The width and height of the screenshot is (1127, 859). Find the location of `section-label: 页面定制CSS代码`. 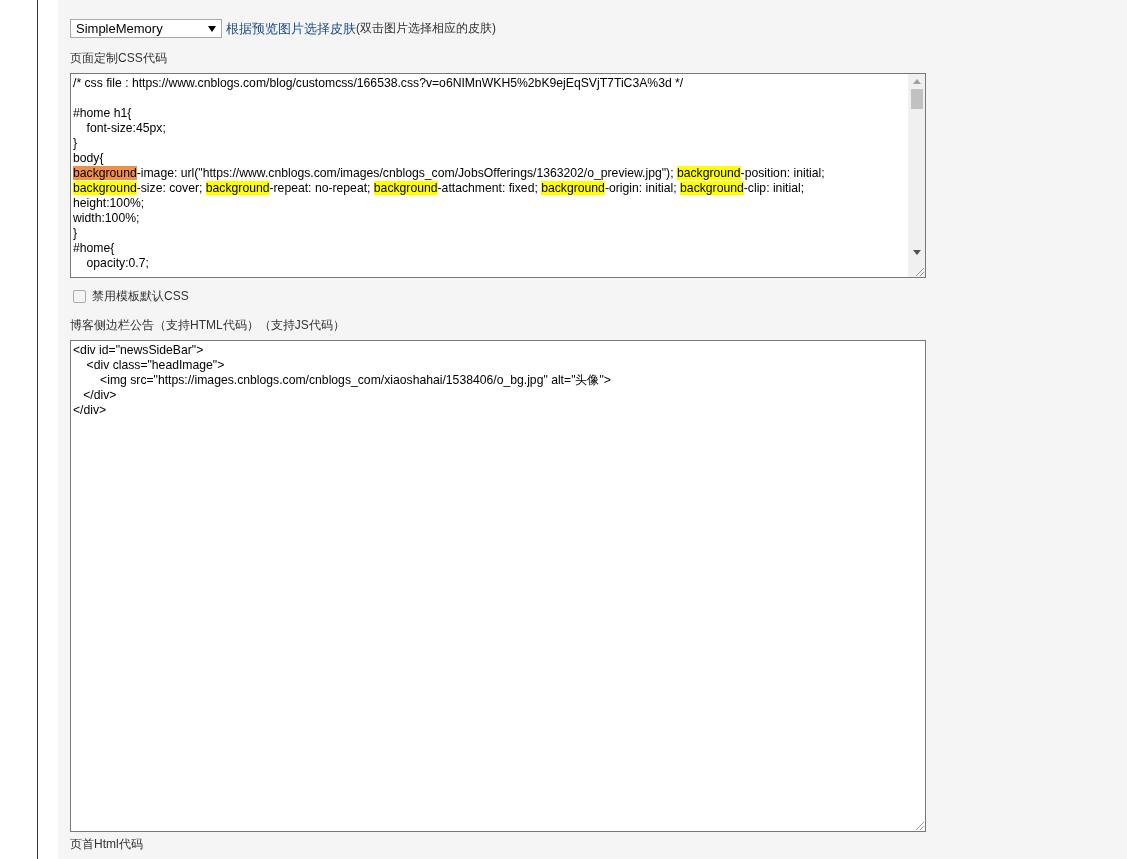

section-label: 页面定制CSS代码 is located at coordinates (119, 58).